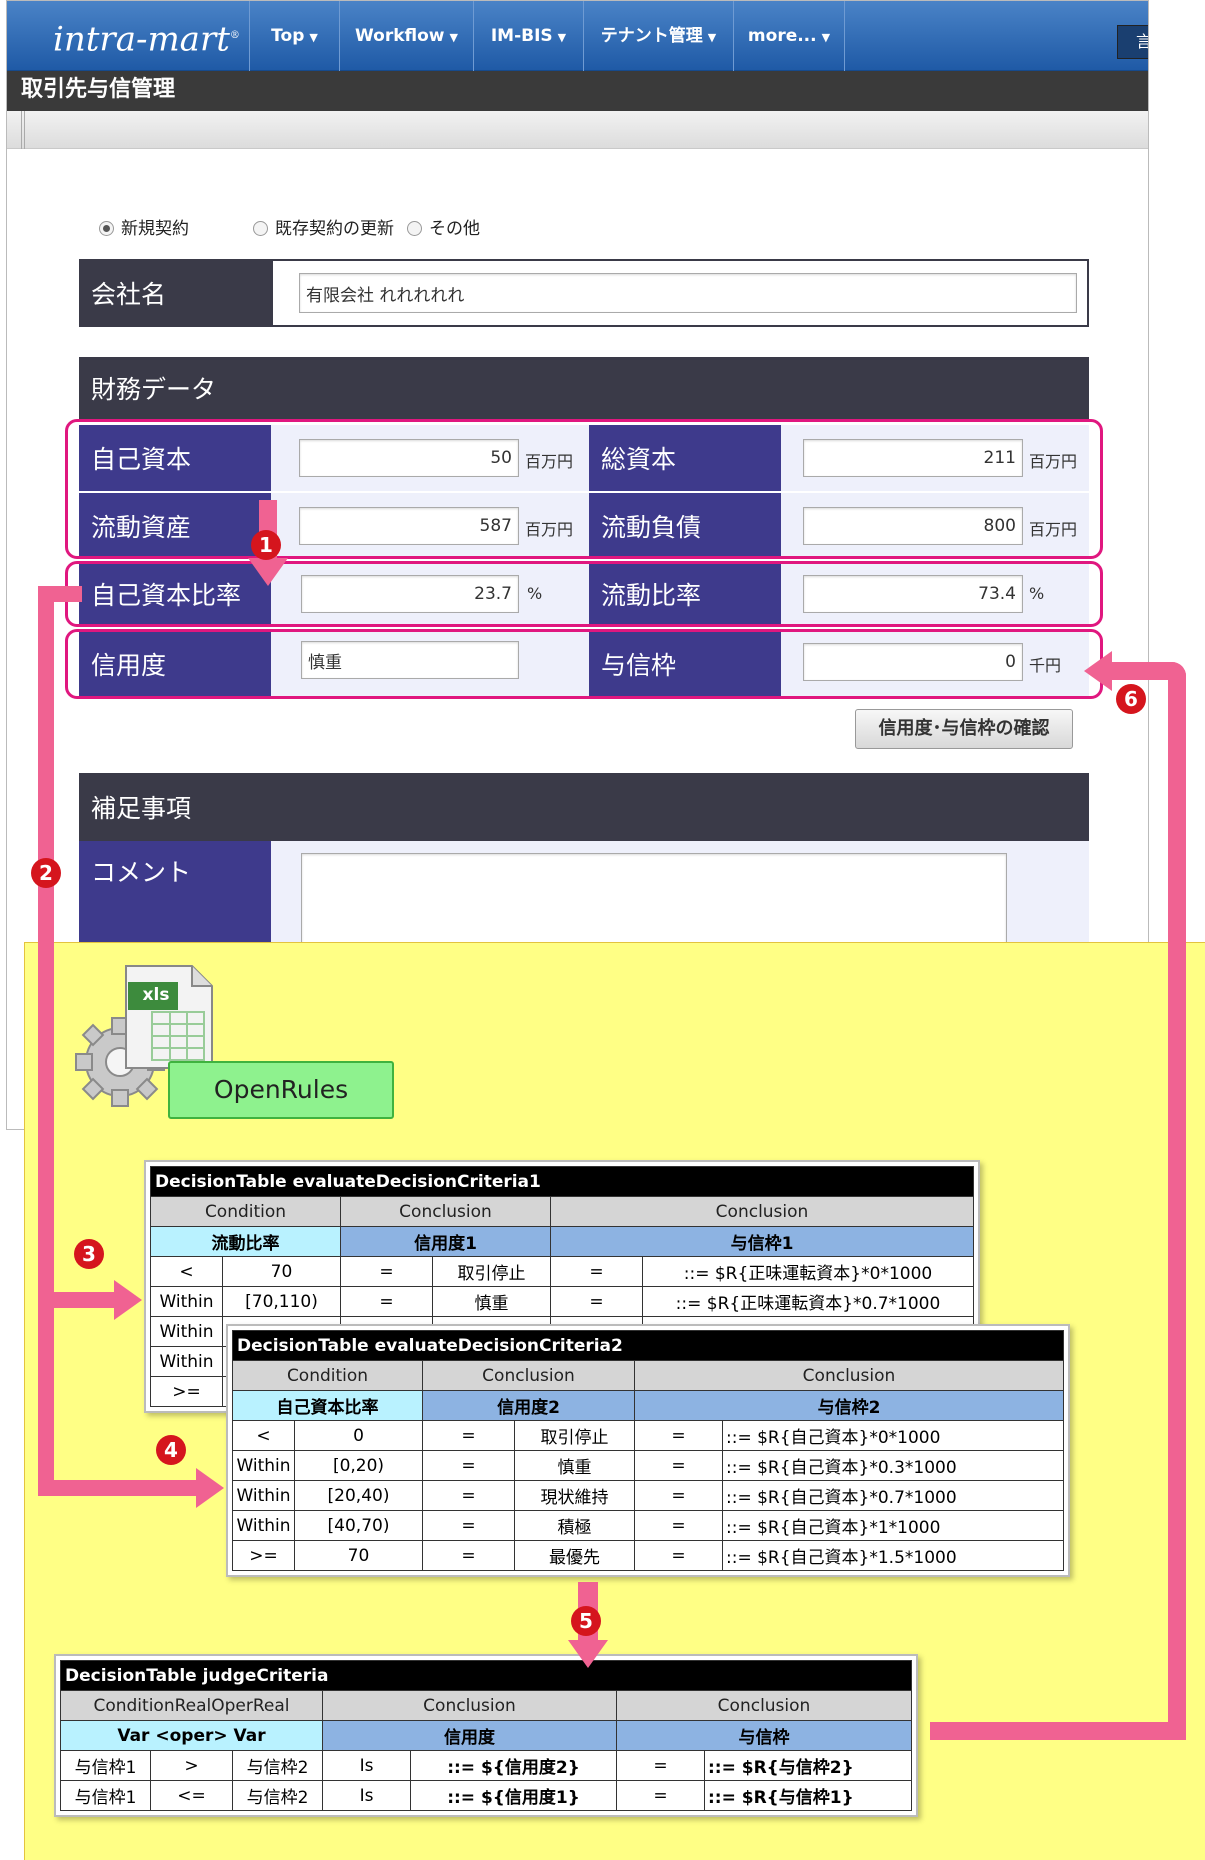 This screenshot has height=1860, width=1205. Describe the element at coordinates (1177, 1201) in the screenshot. I see `flow-arrow-6-shaft` at that location.